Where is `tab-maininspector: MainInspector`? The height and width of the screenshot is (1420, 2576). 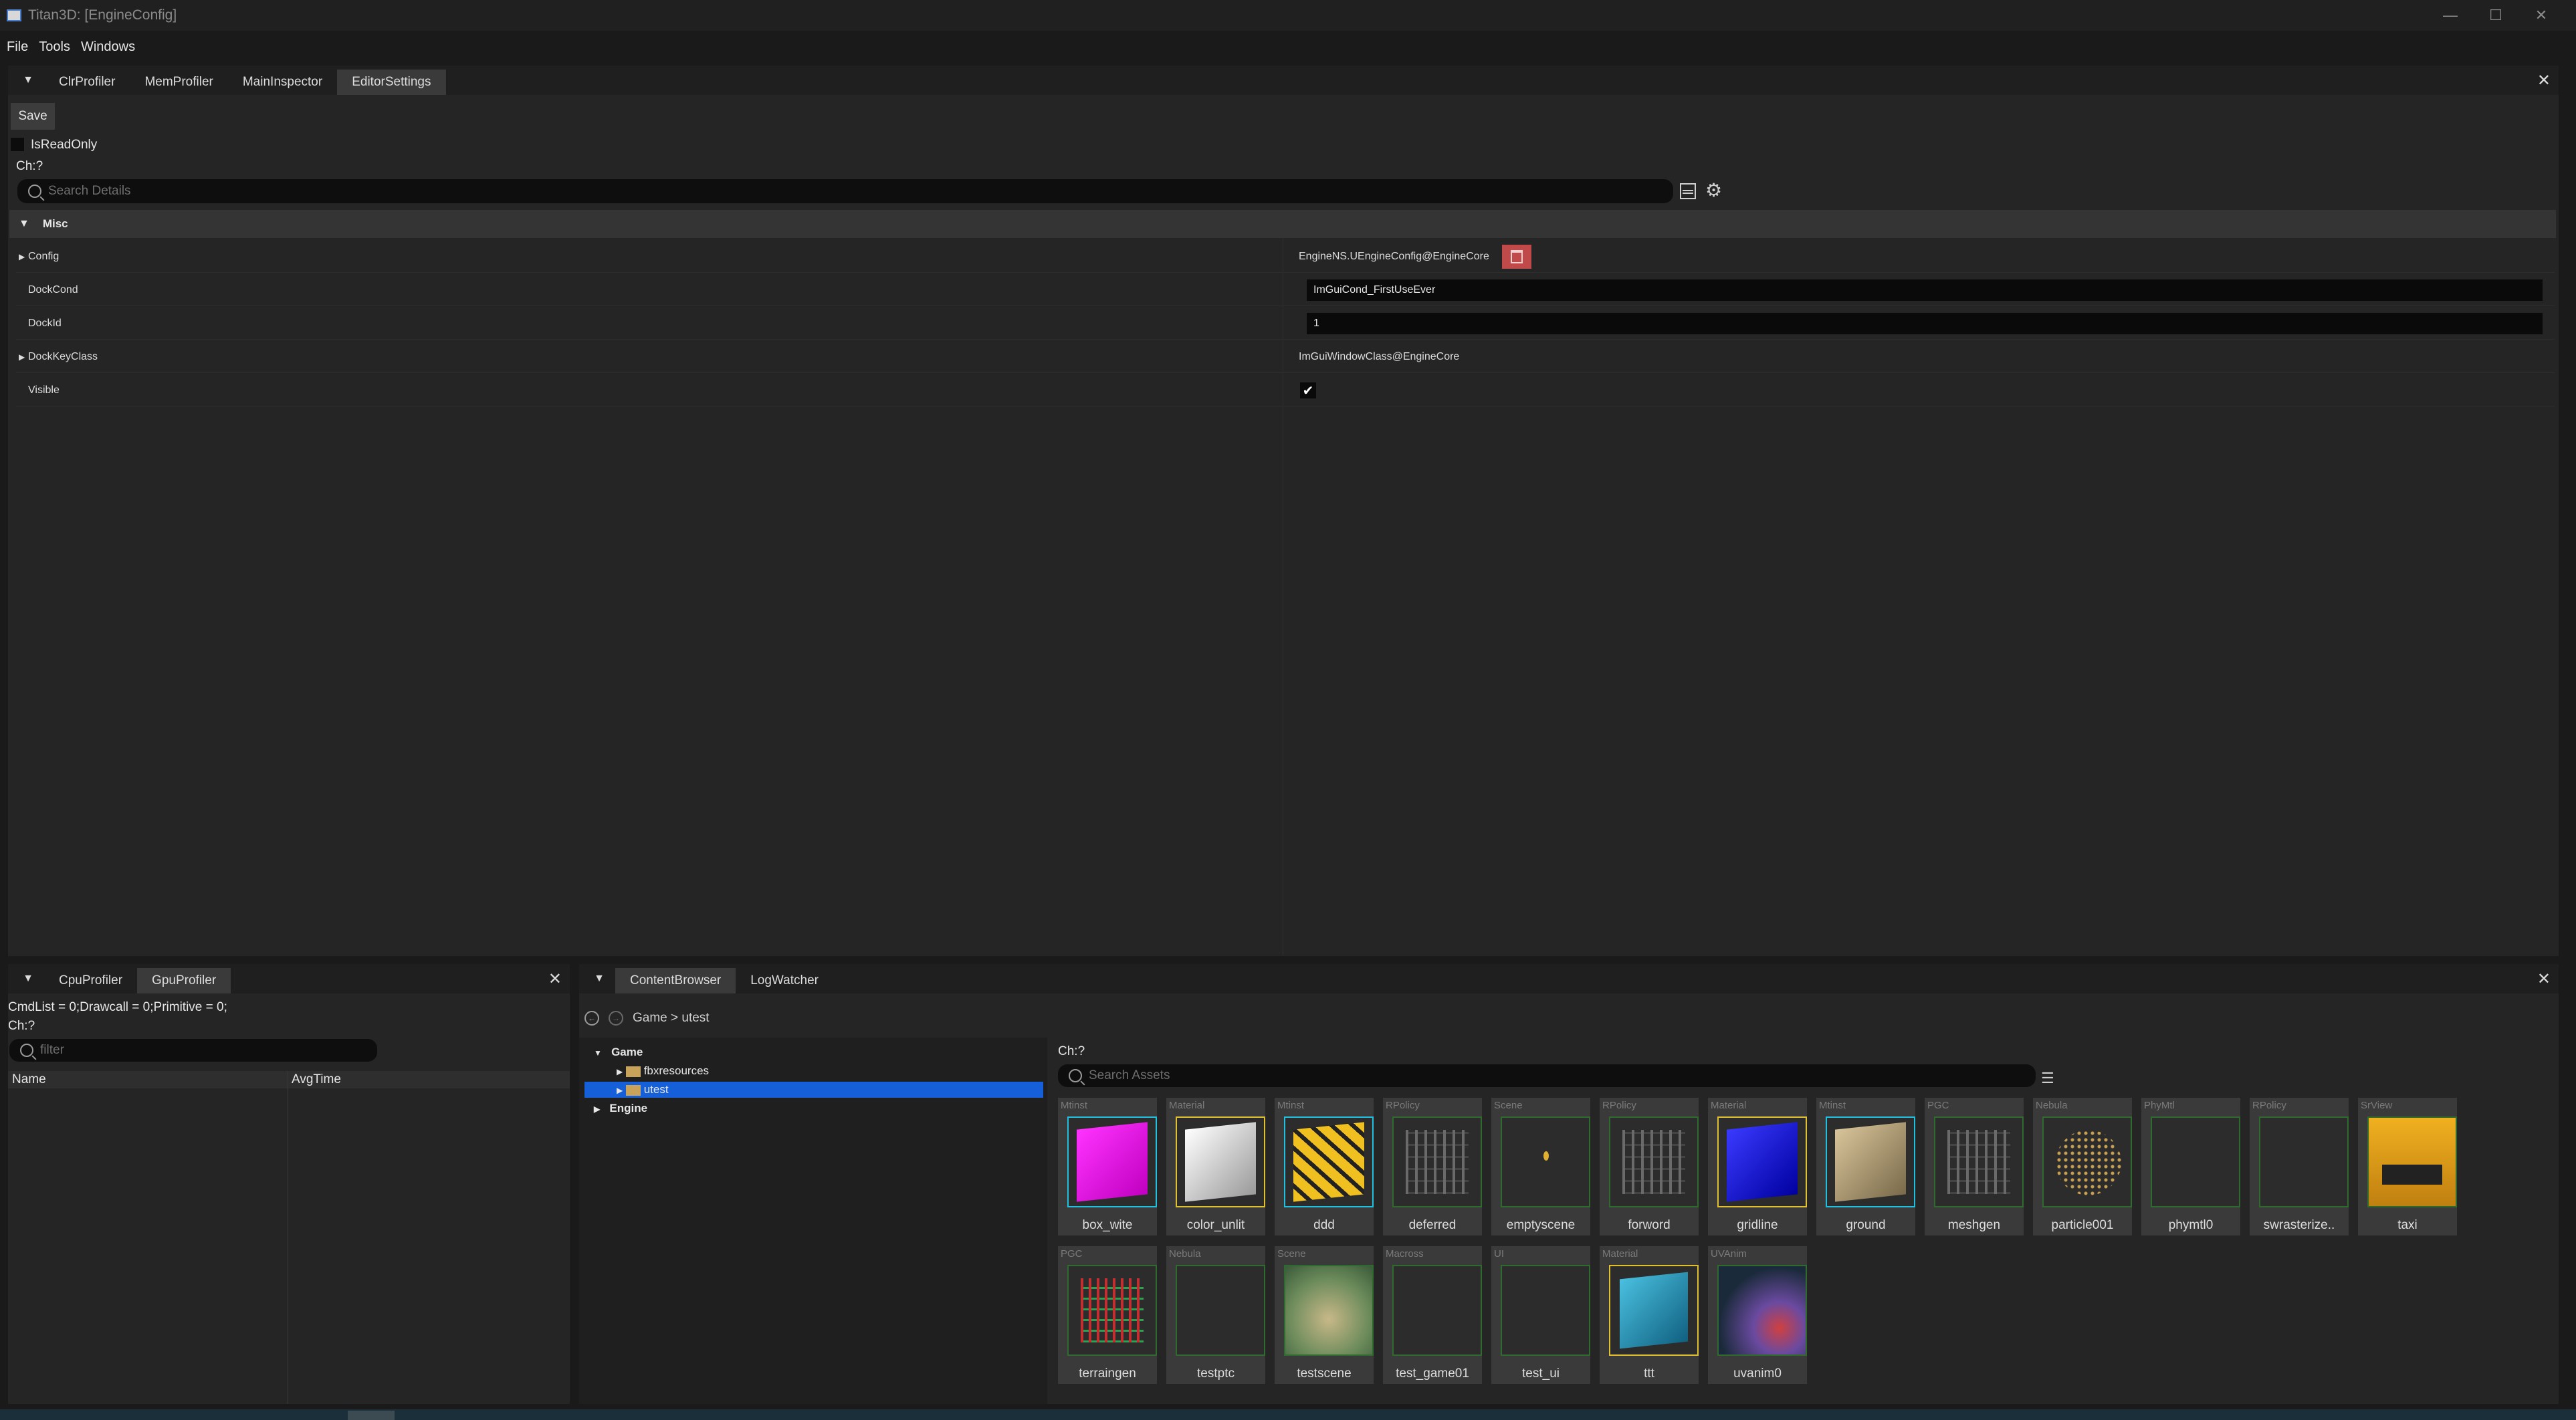
tab-maininspector: MainInspector is located at coordinates (282, 82).